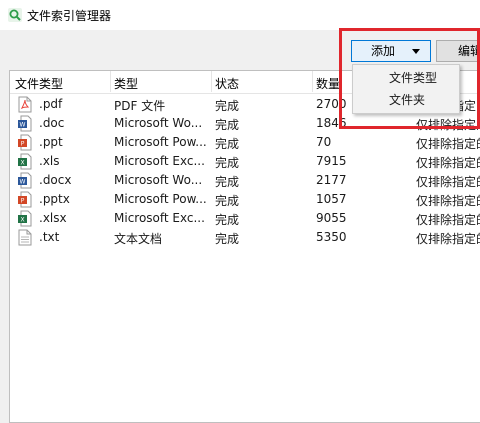  What do you see at coordinates (331, 237) in the screenshot?
I see `file-count: 5350` at bounding box center [331, 237].